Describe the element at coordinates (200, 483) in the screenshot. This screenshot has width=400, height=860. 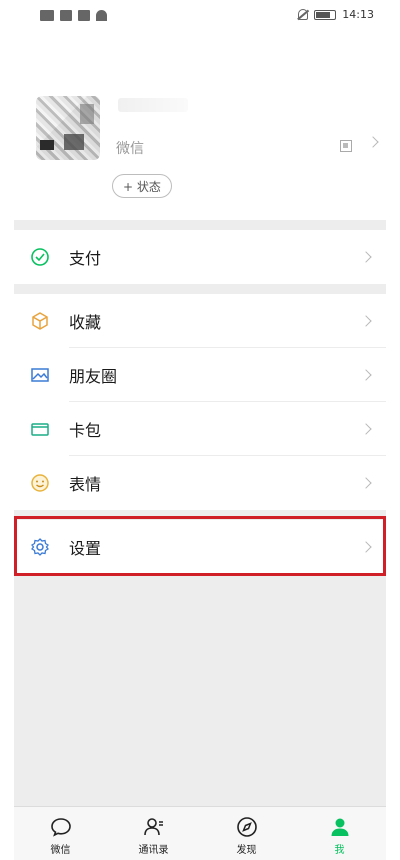
I see `menu-item-stickers: 表情` at that location.